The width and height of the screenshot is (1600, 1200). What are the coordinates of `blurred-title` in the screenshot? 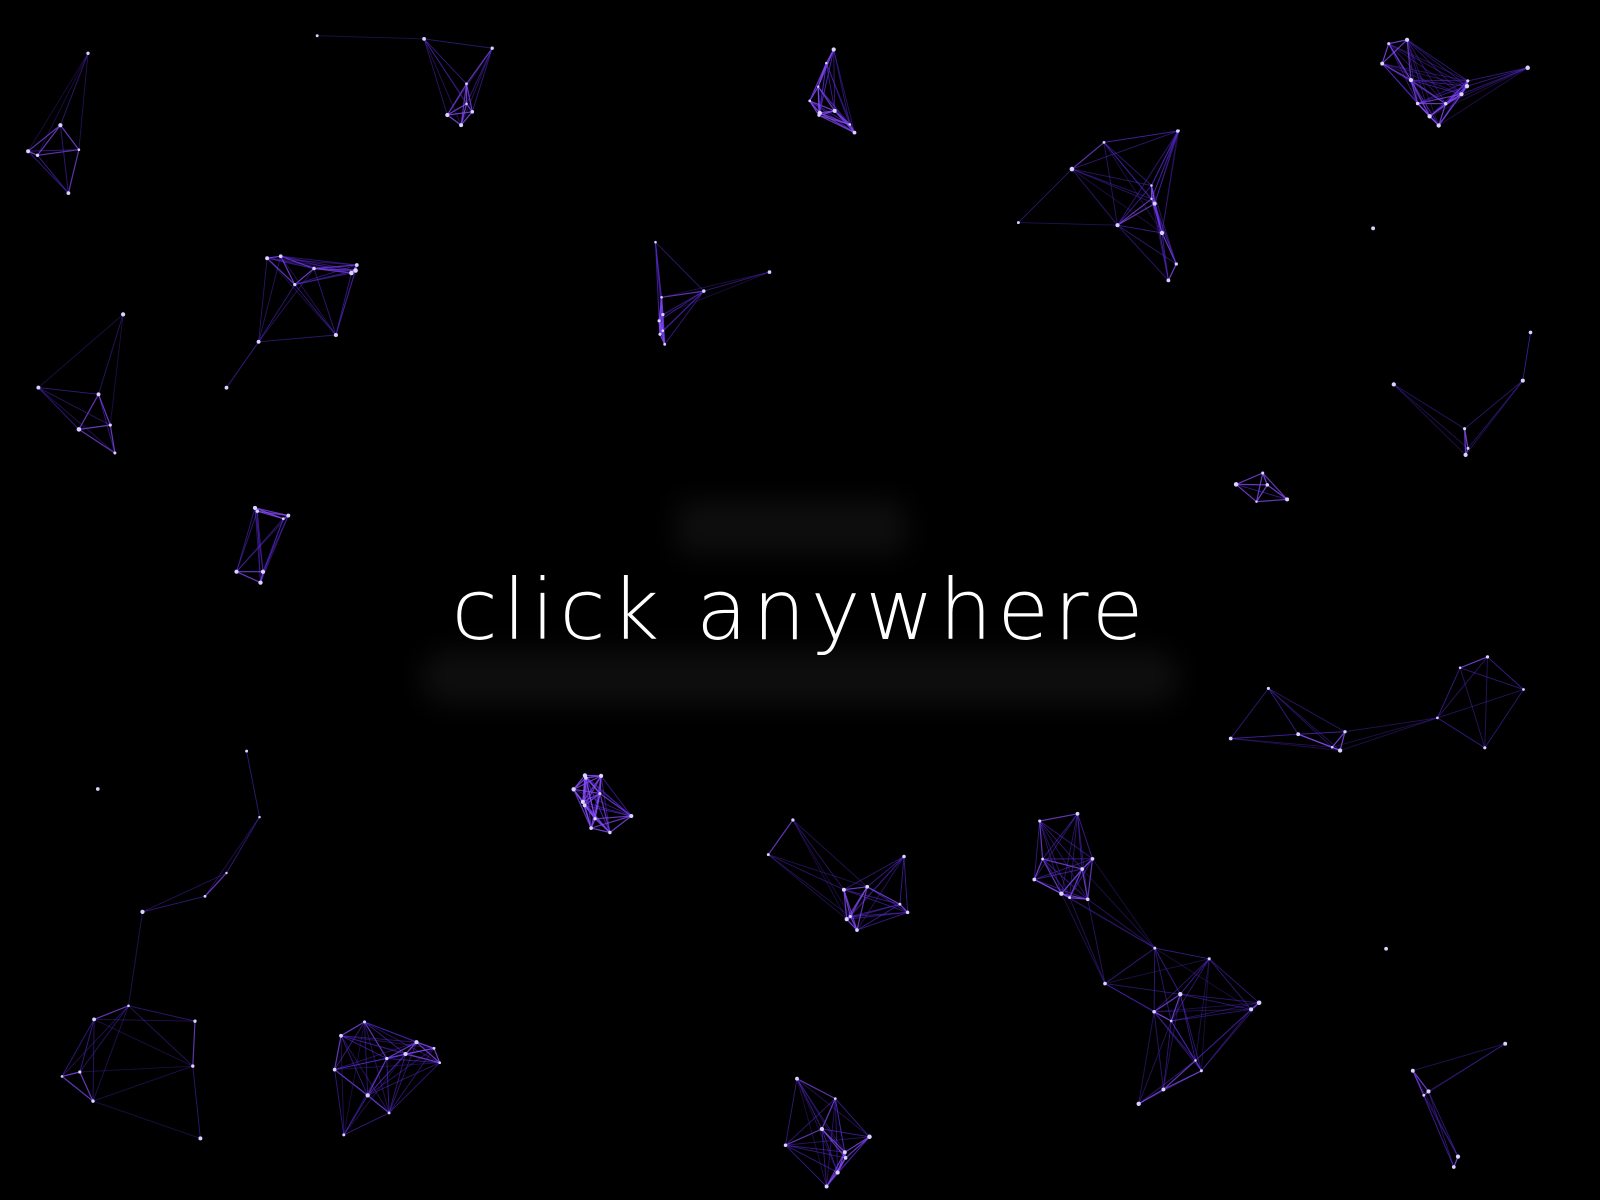 It's located at (791, 527).